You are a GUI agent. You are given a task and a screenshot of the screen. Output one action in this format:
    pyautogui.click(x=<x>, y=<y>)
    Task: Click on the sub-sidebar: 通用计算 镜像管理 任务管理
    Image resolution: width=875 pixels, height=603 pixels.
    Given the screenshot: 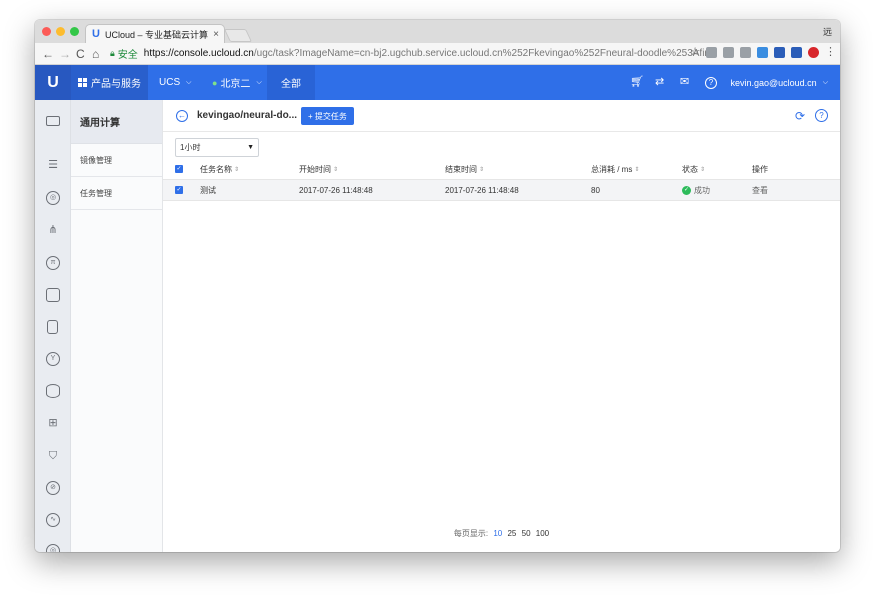 What is the action you would take?
    pyautogui.click(x=117, y=326)
    